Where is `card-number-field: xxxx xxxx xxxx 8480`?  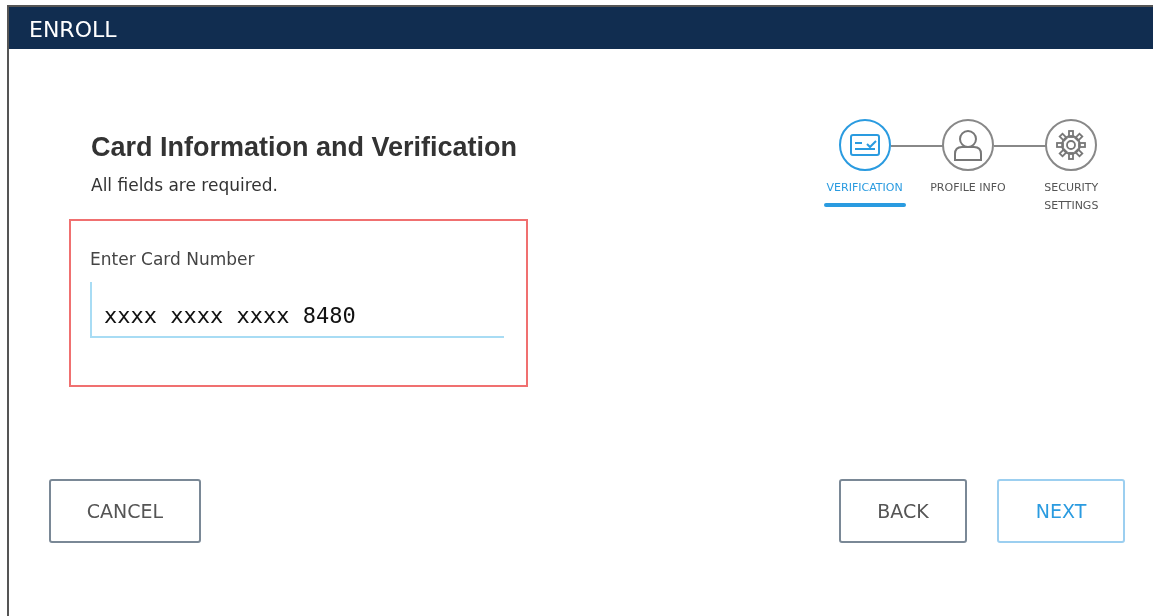
card-number-field: xxxx xxxx xxxx 8480 is located at coordinates (297, 310).